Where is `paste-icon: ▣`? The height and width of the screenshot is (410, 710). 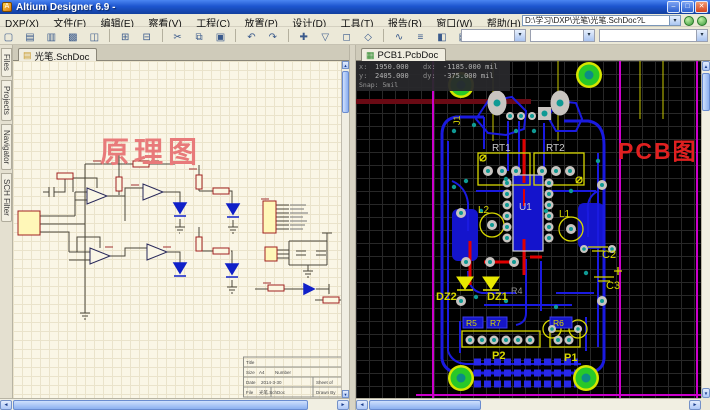 paste-icon: ▣ is located at coordinates (220, 37).